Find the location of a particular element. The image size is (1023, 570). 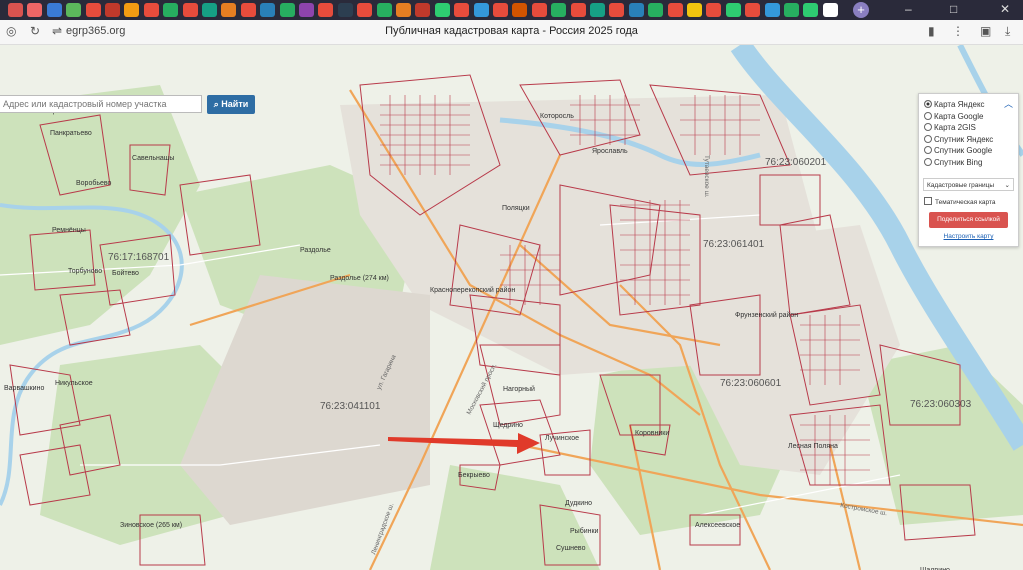

base-layer-option: Карта Google is located at coordinates (953, 116).